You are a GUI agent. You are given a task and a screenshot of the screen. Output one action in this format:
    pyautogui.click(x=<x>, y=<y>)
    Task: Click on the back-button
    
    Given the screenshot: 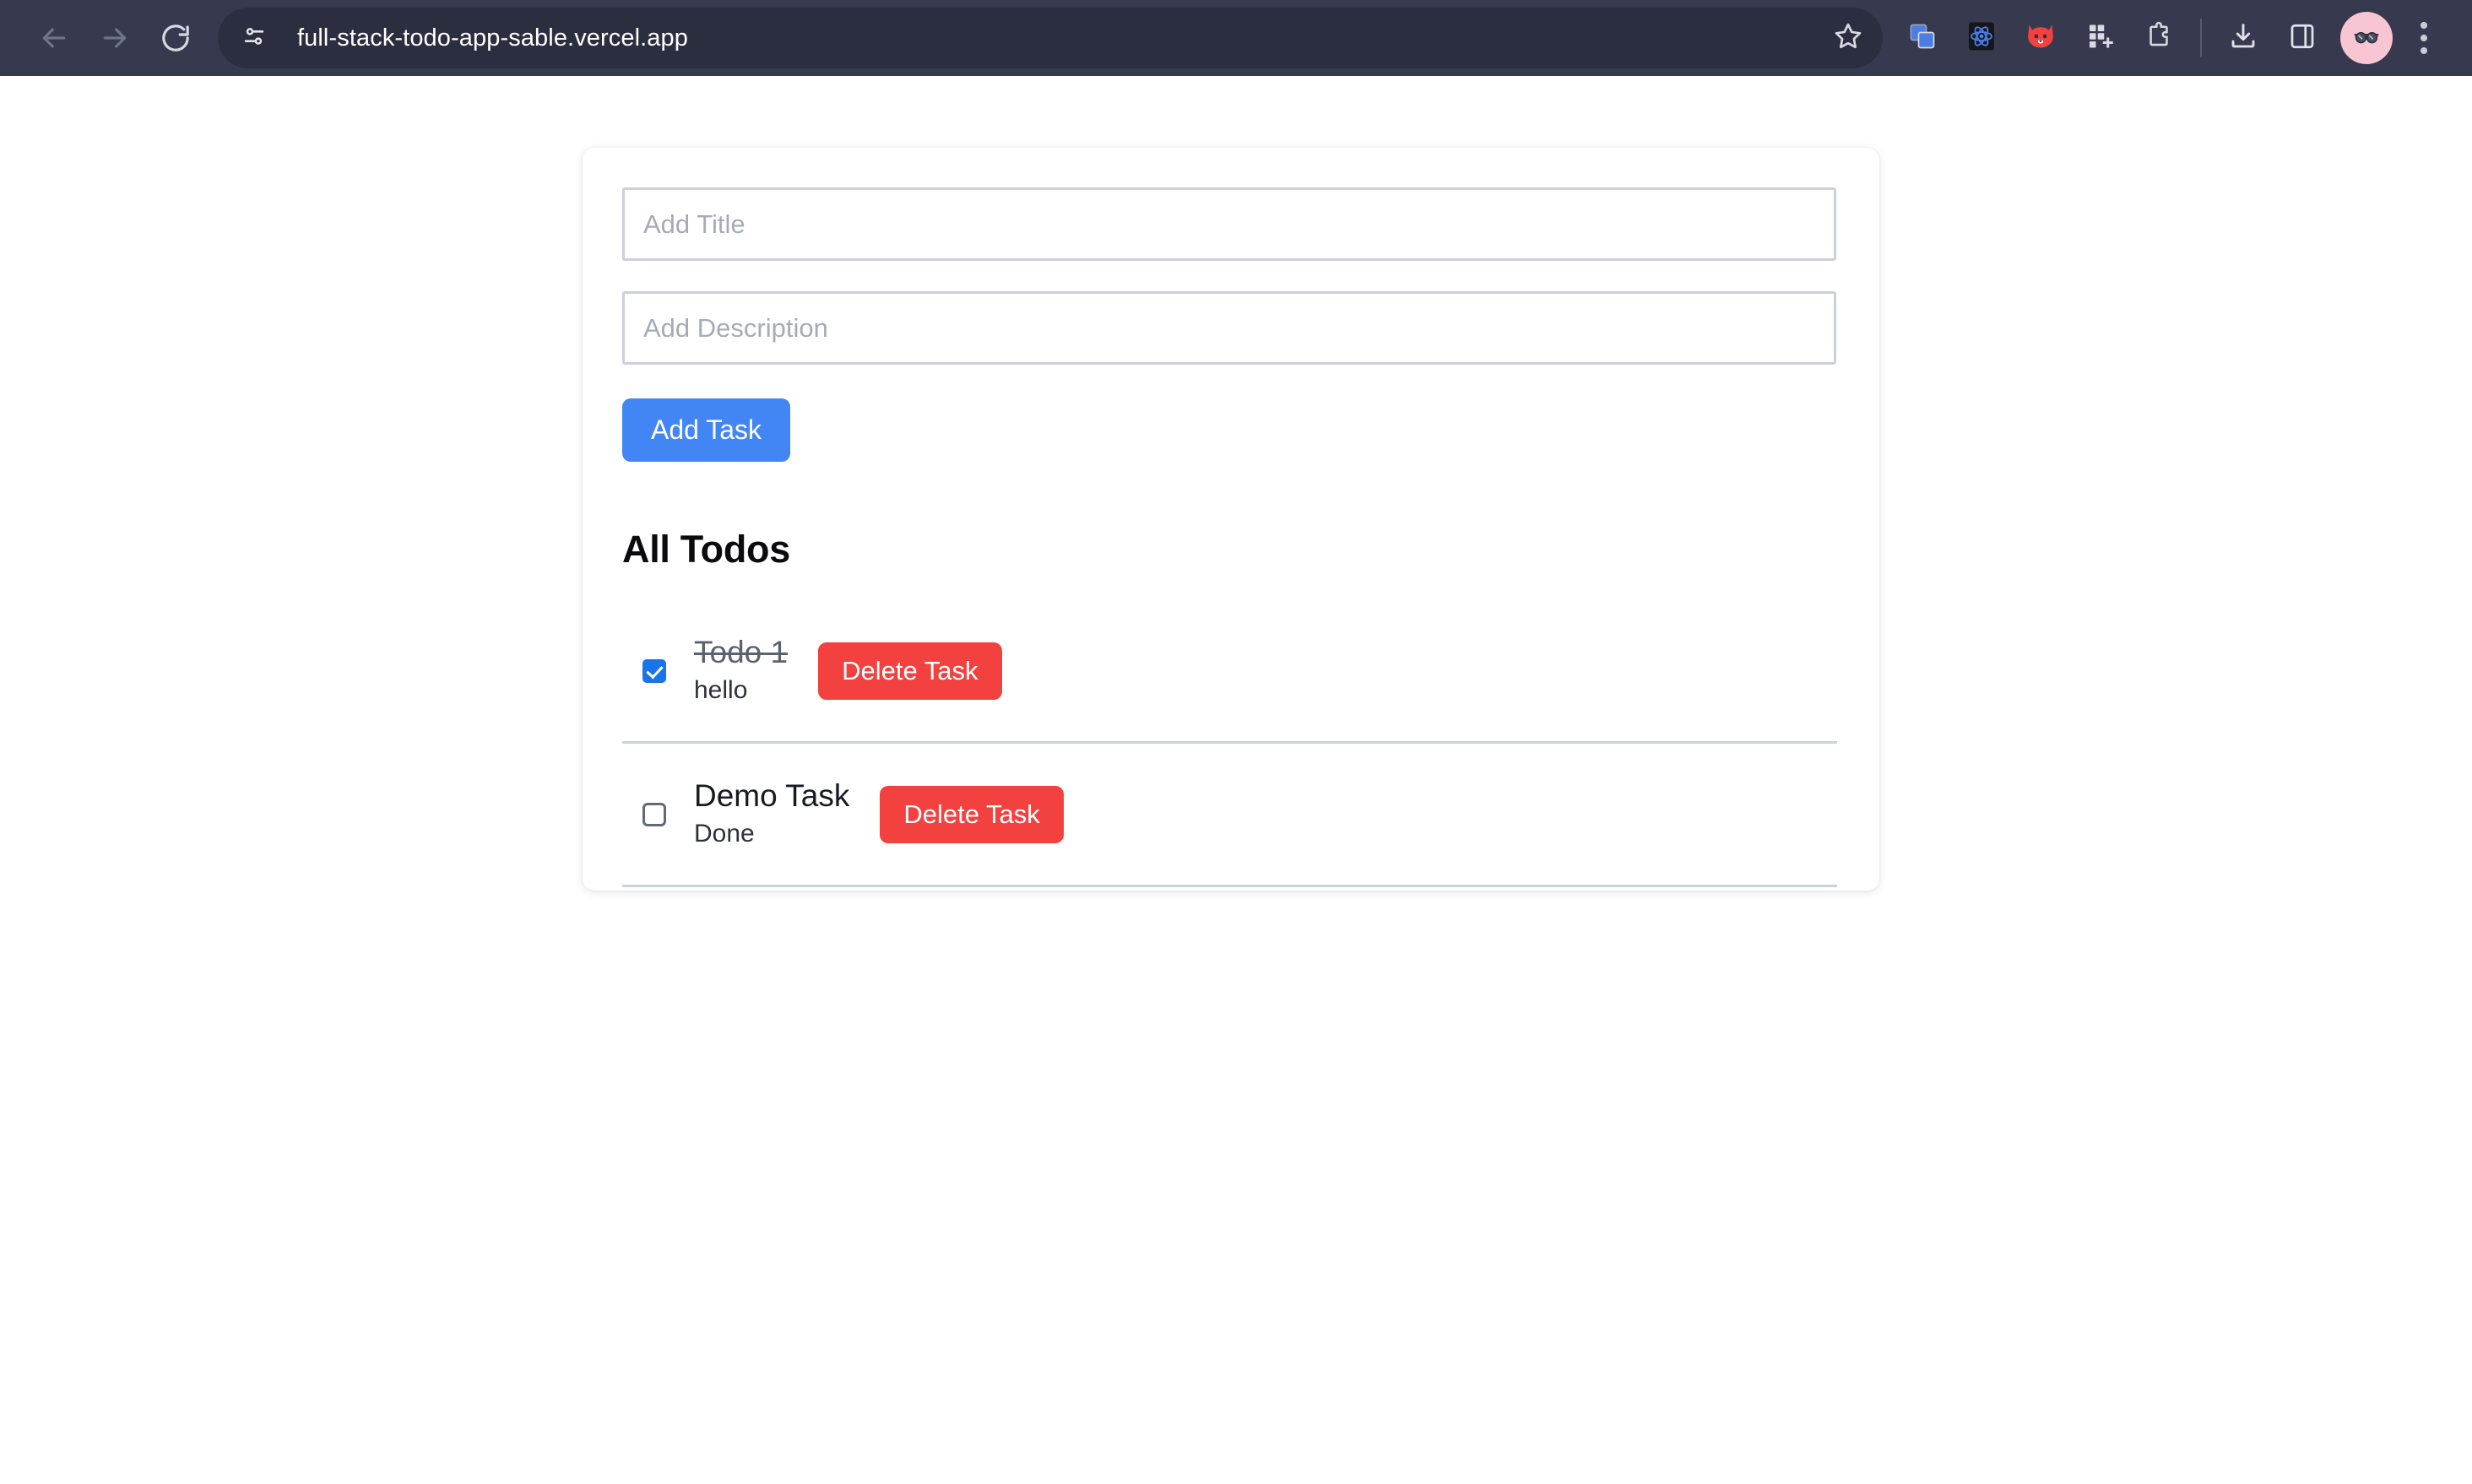 What is the action you would take?
    pyautogui.click(x=54, y=38)
    